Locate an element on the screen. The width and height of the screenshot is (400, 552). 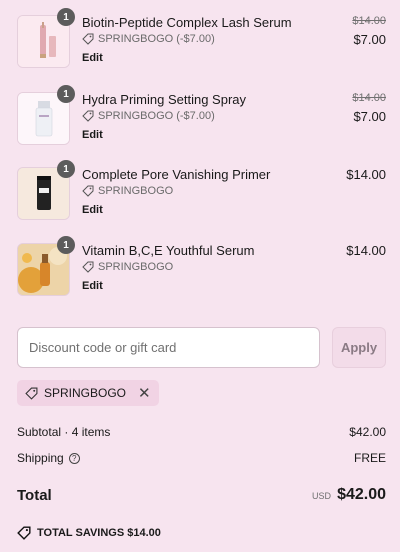
shipping-label: Shipping is located at coordinates (40, 458).